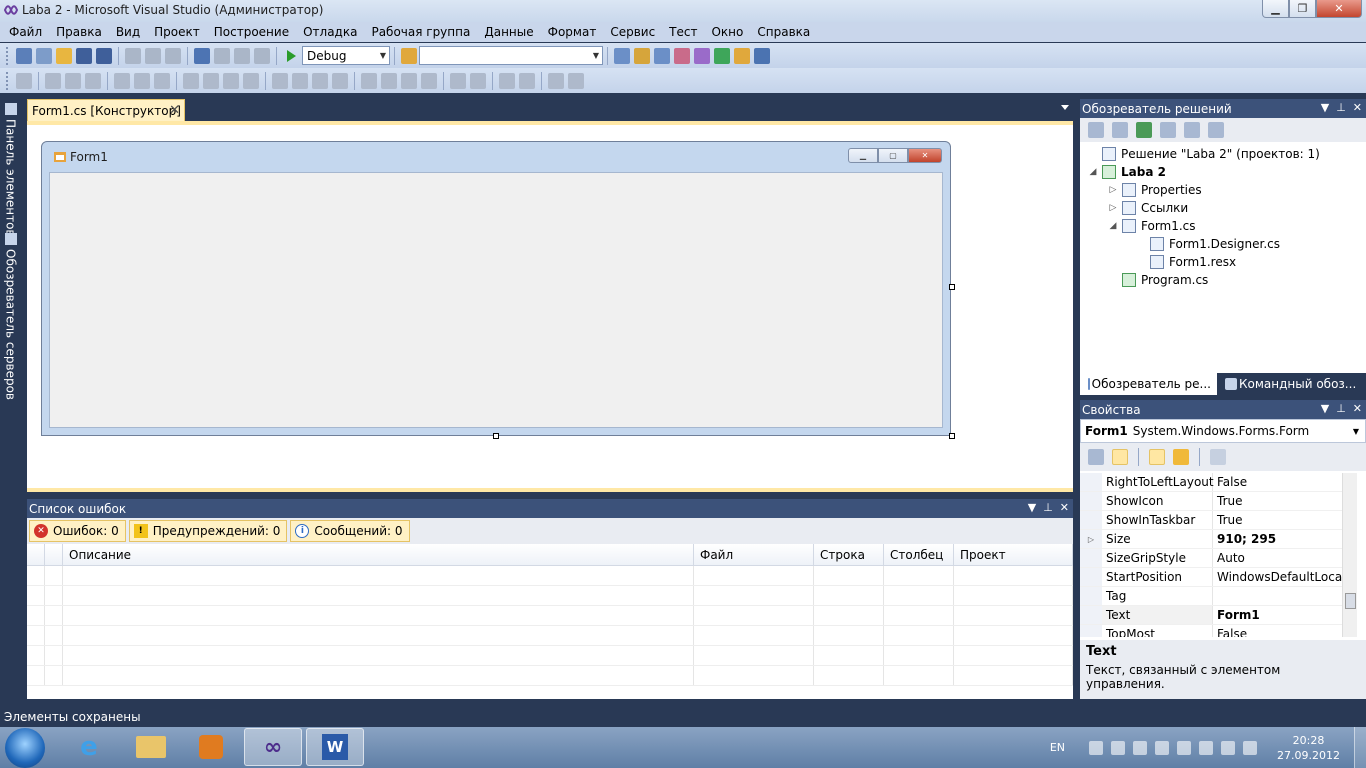 This screenshot has height=768, width=1366. Describe the element at coordinates (151, 747) in the screenshot. I see `file-explorer-icon` at that location.